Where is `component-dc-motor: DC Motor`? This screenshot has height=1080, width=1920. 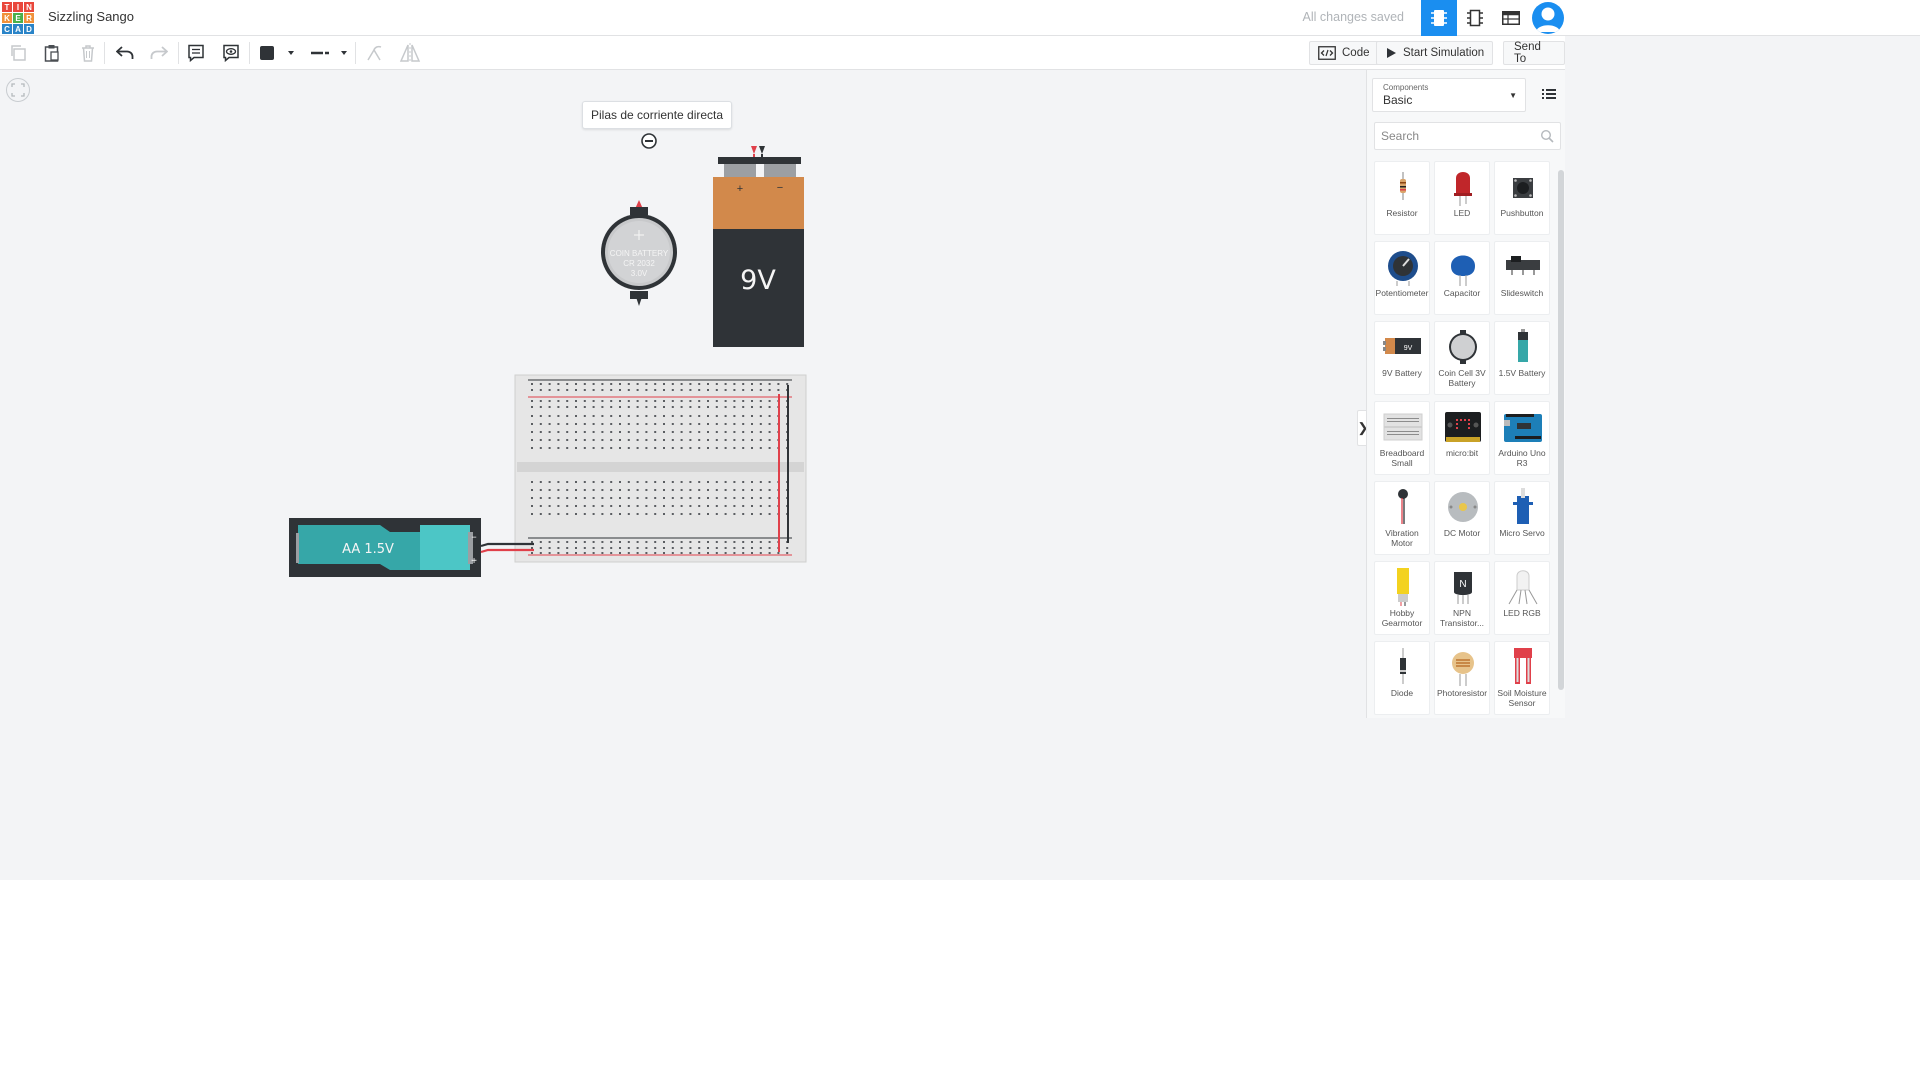
component-dc-motor: DC Motor is located at coordinates (1462, 518).